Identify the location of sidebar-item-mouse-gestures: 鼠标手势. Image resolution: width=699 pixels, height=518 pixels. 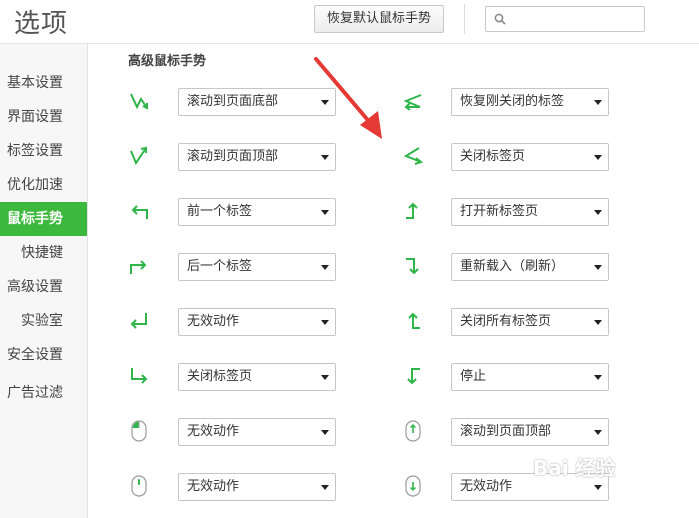
(43, 219).